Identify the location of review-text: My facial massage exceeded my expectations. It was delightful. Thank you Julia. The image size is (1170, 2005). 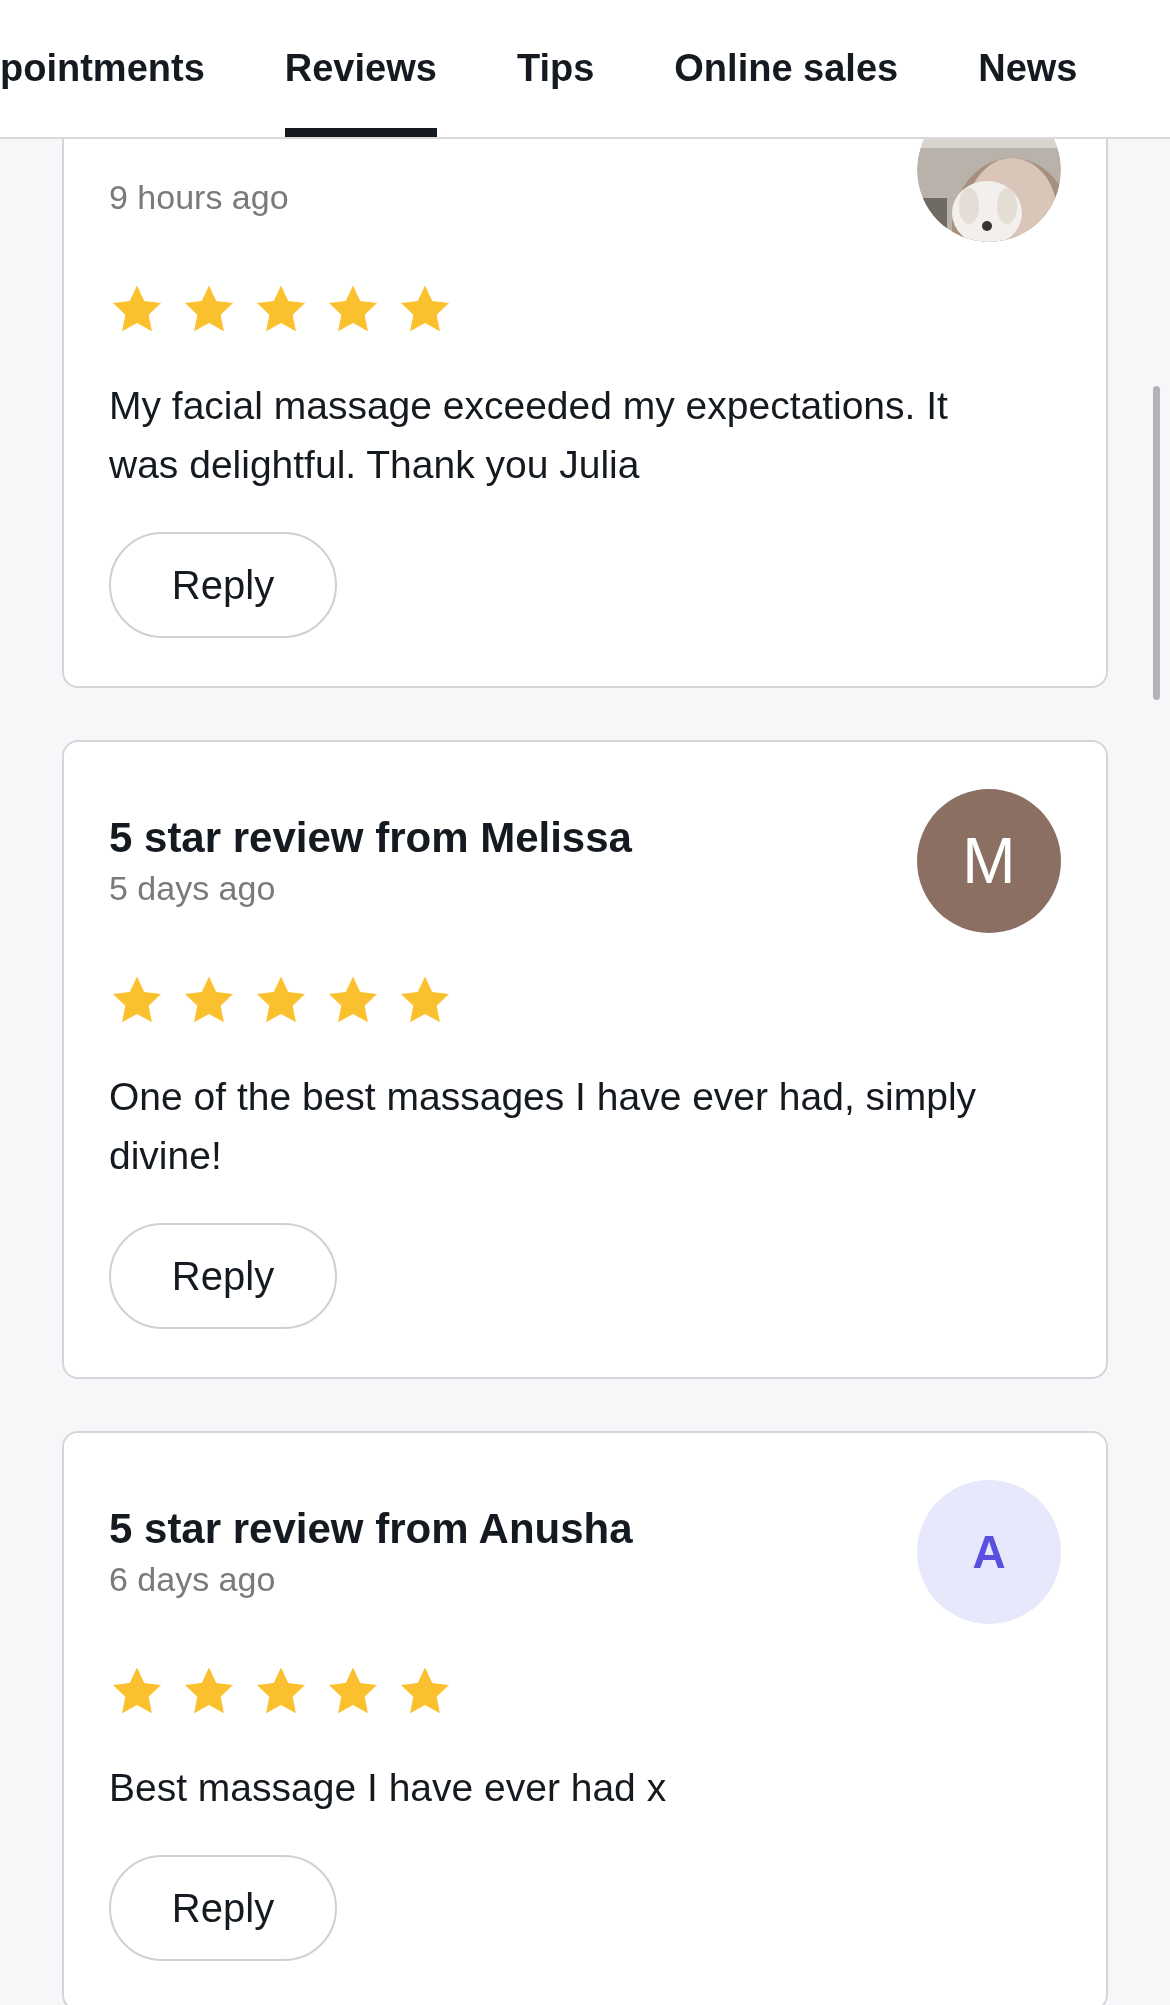
(529, 435).